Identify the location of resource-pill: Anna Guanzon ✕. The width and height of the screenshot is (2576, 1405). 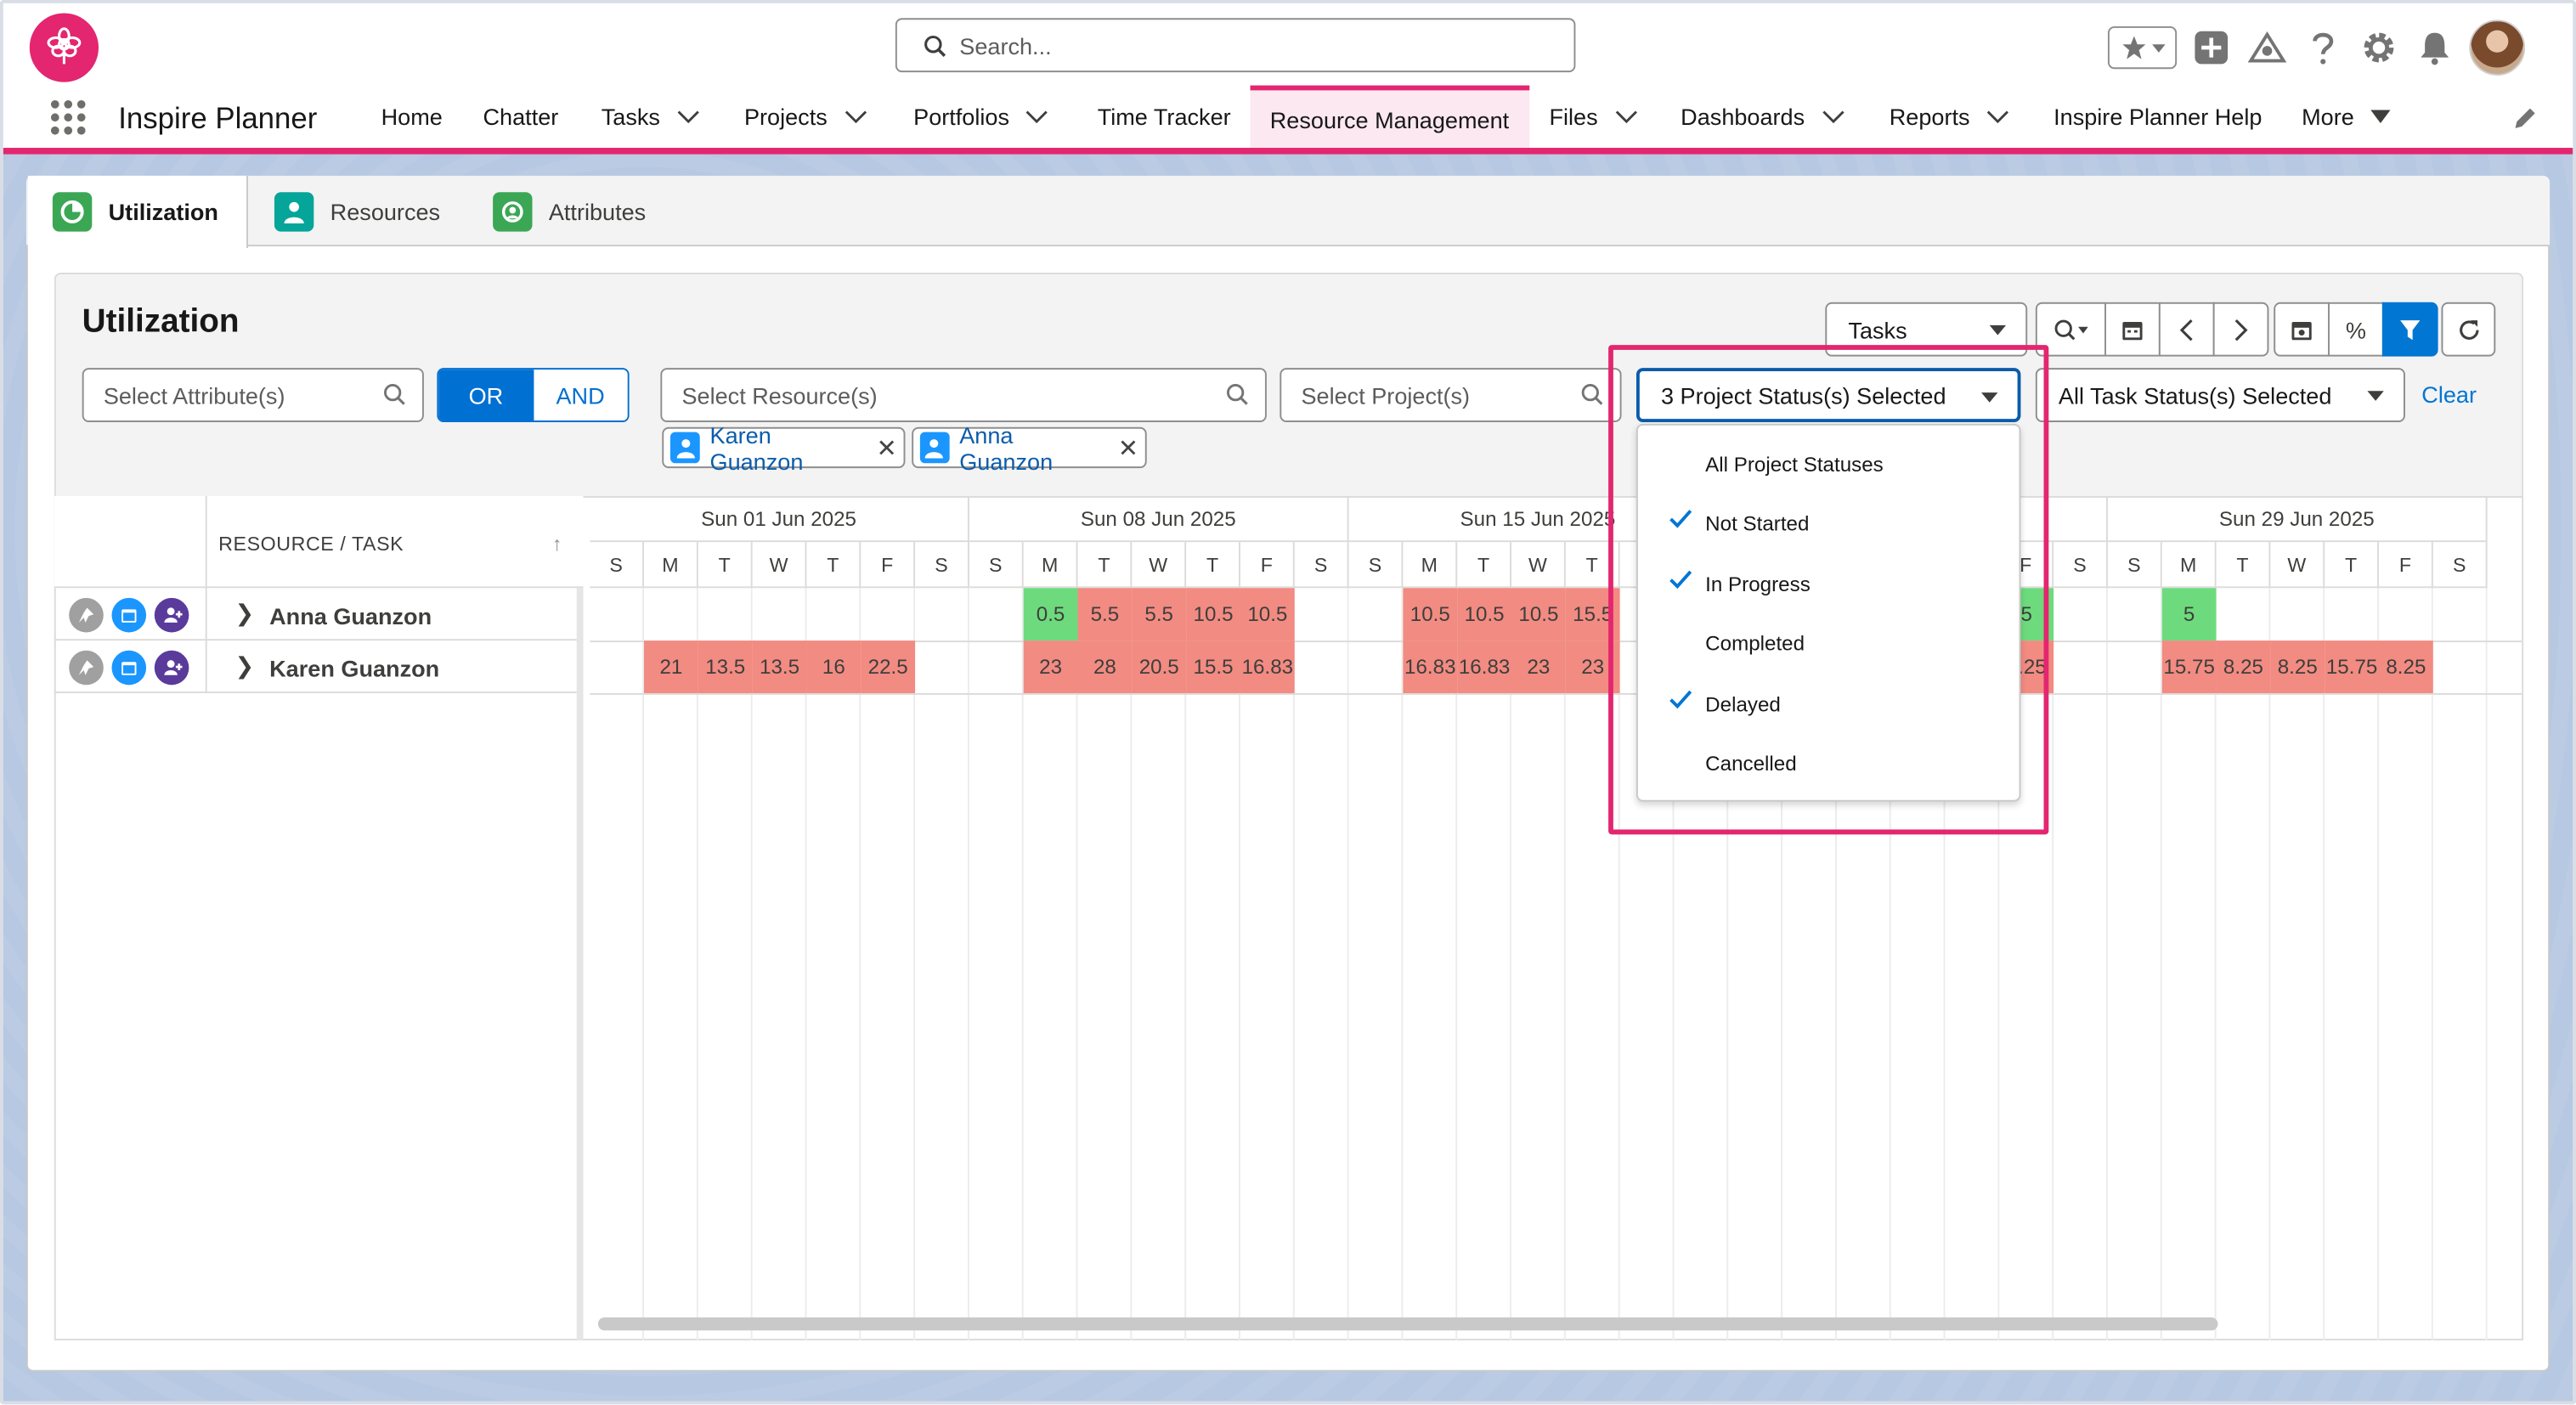
(1029, 447).